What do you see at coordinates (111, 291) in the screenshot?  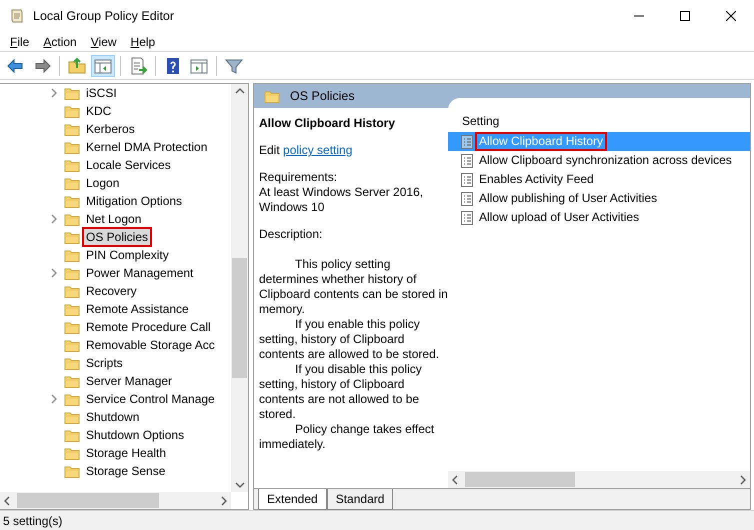 I see `tree-item: Recovery` at bounding box center [111, 291].